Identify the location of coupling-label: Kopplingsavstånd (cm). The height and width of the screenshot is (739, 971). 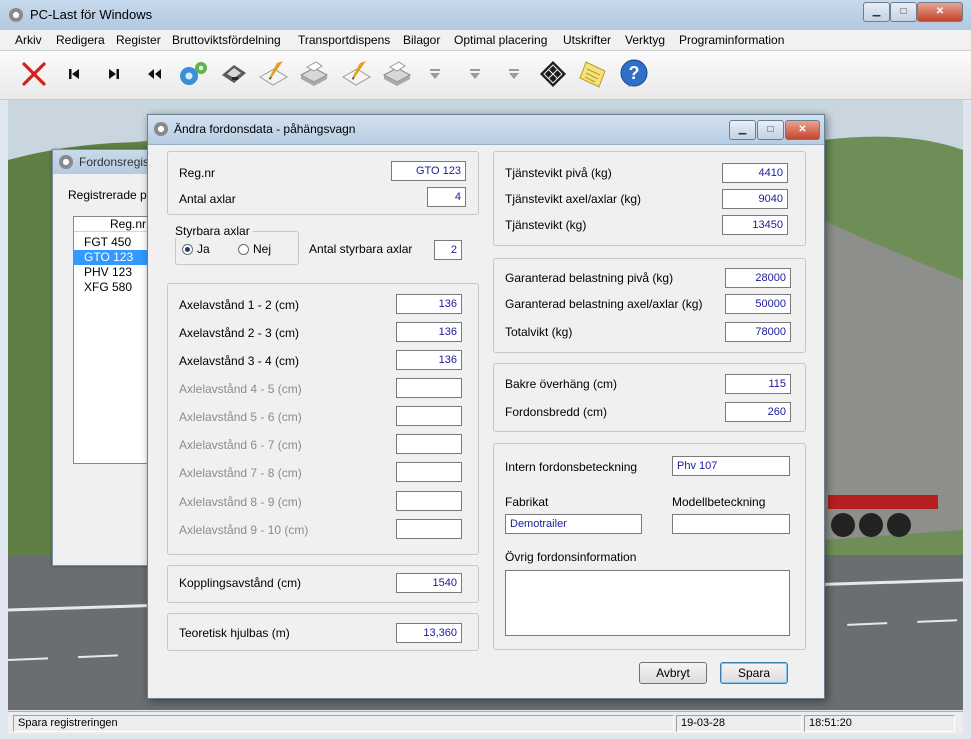
(240, 583).